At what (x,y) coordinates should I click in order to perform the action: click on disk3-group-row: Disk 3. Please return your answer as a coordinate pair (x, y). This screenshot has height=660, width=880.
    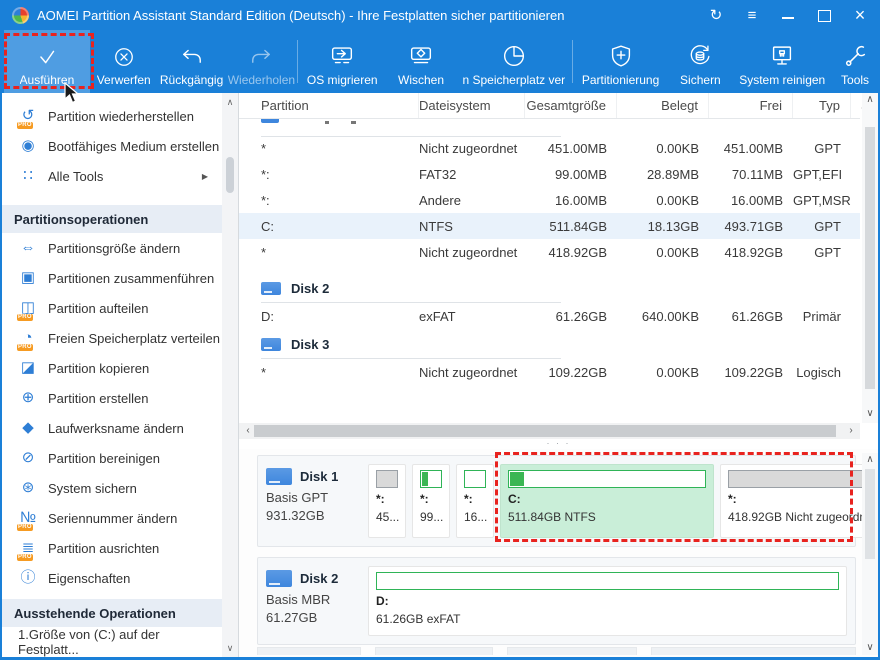
    Looking at the image, I should click on (549, 344).